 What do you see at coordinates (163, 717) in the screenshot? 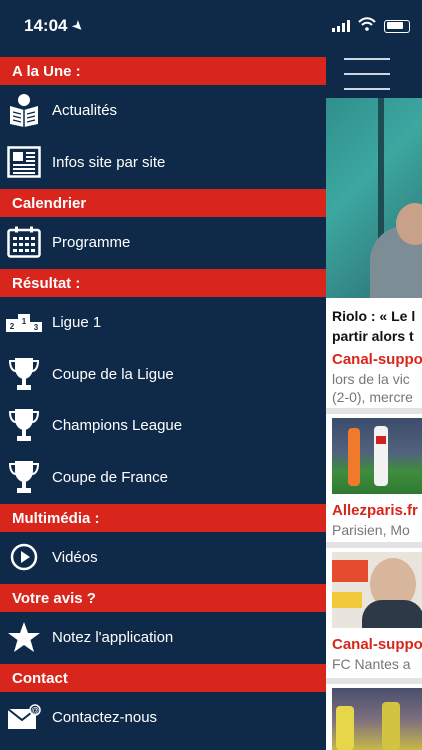
I see `menu-item-contactez-nous: @ Contactez-nous` at bounding box center [163, 717].